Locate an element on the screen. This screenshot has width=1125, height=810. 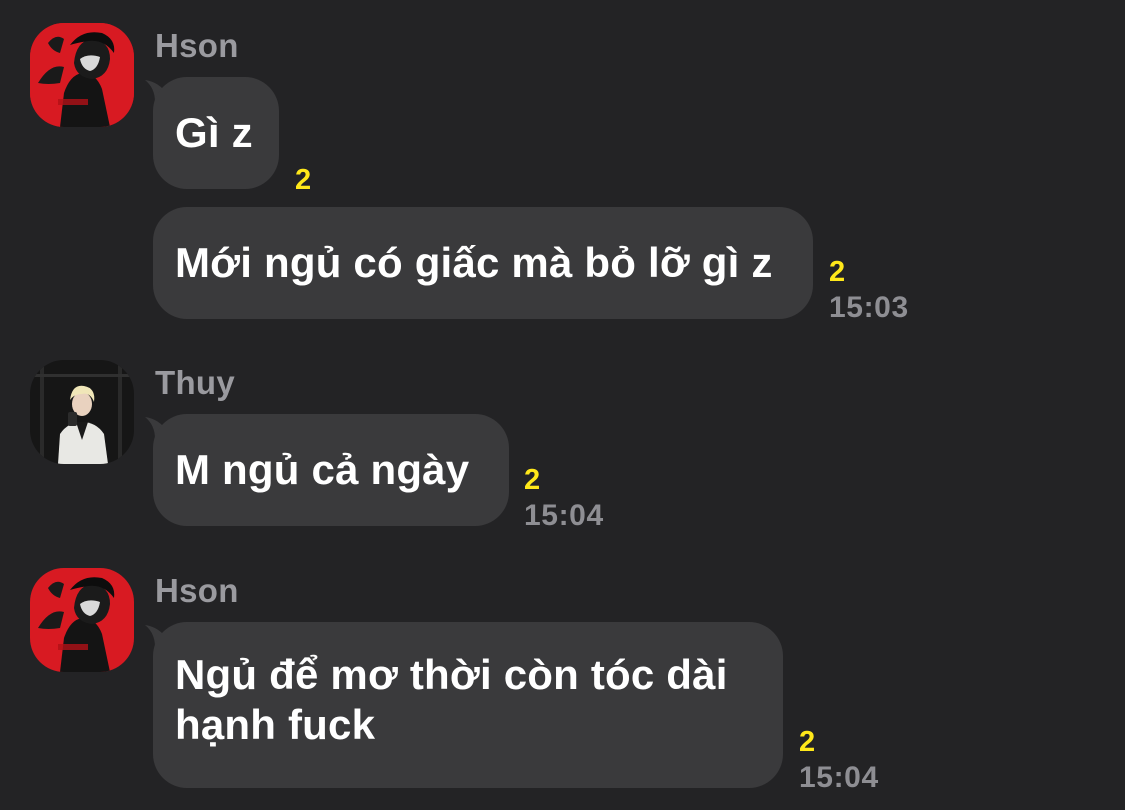
message-bubble: Mới ngủ có giấc mà bỏ lỡ gì z is located at coordinates (483, 263).